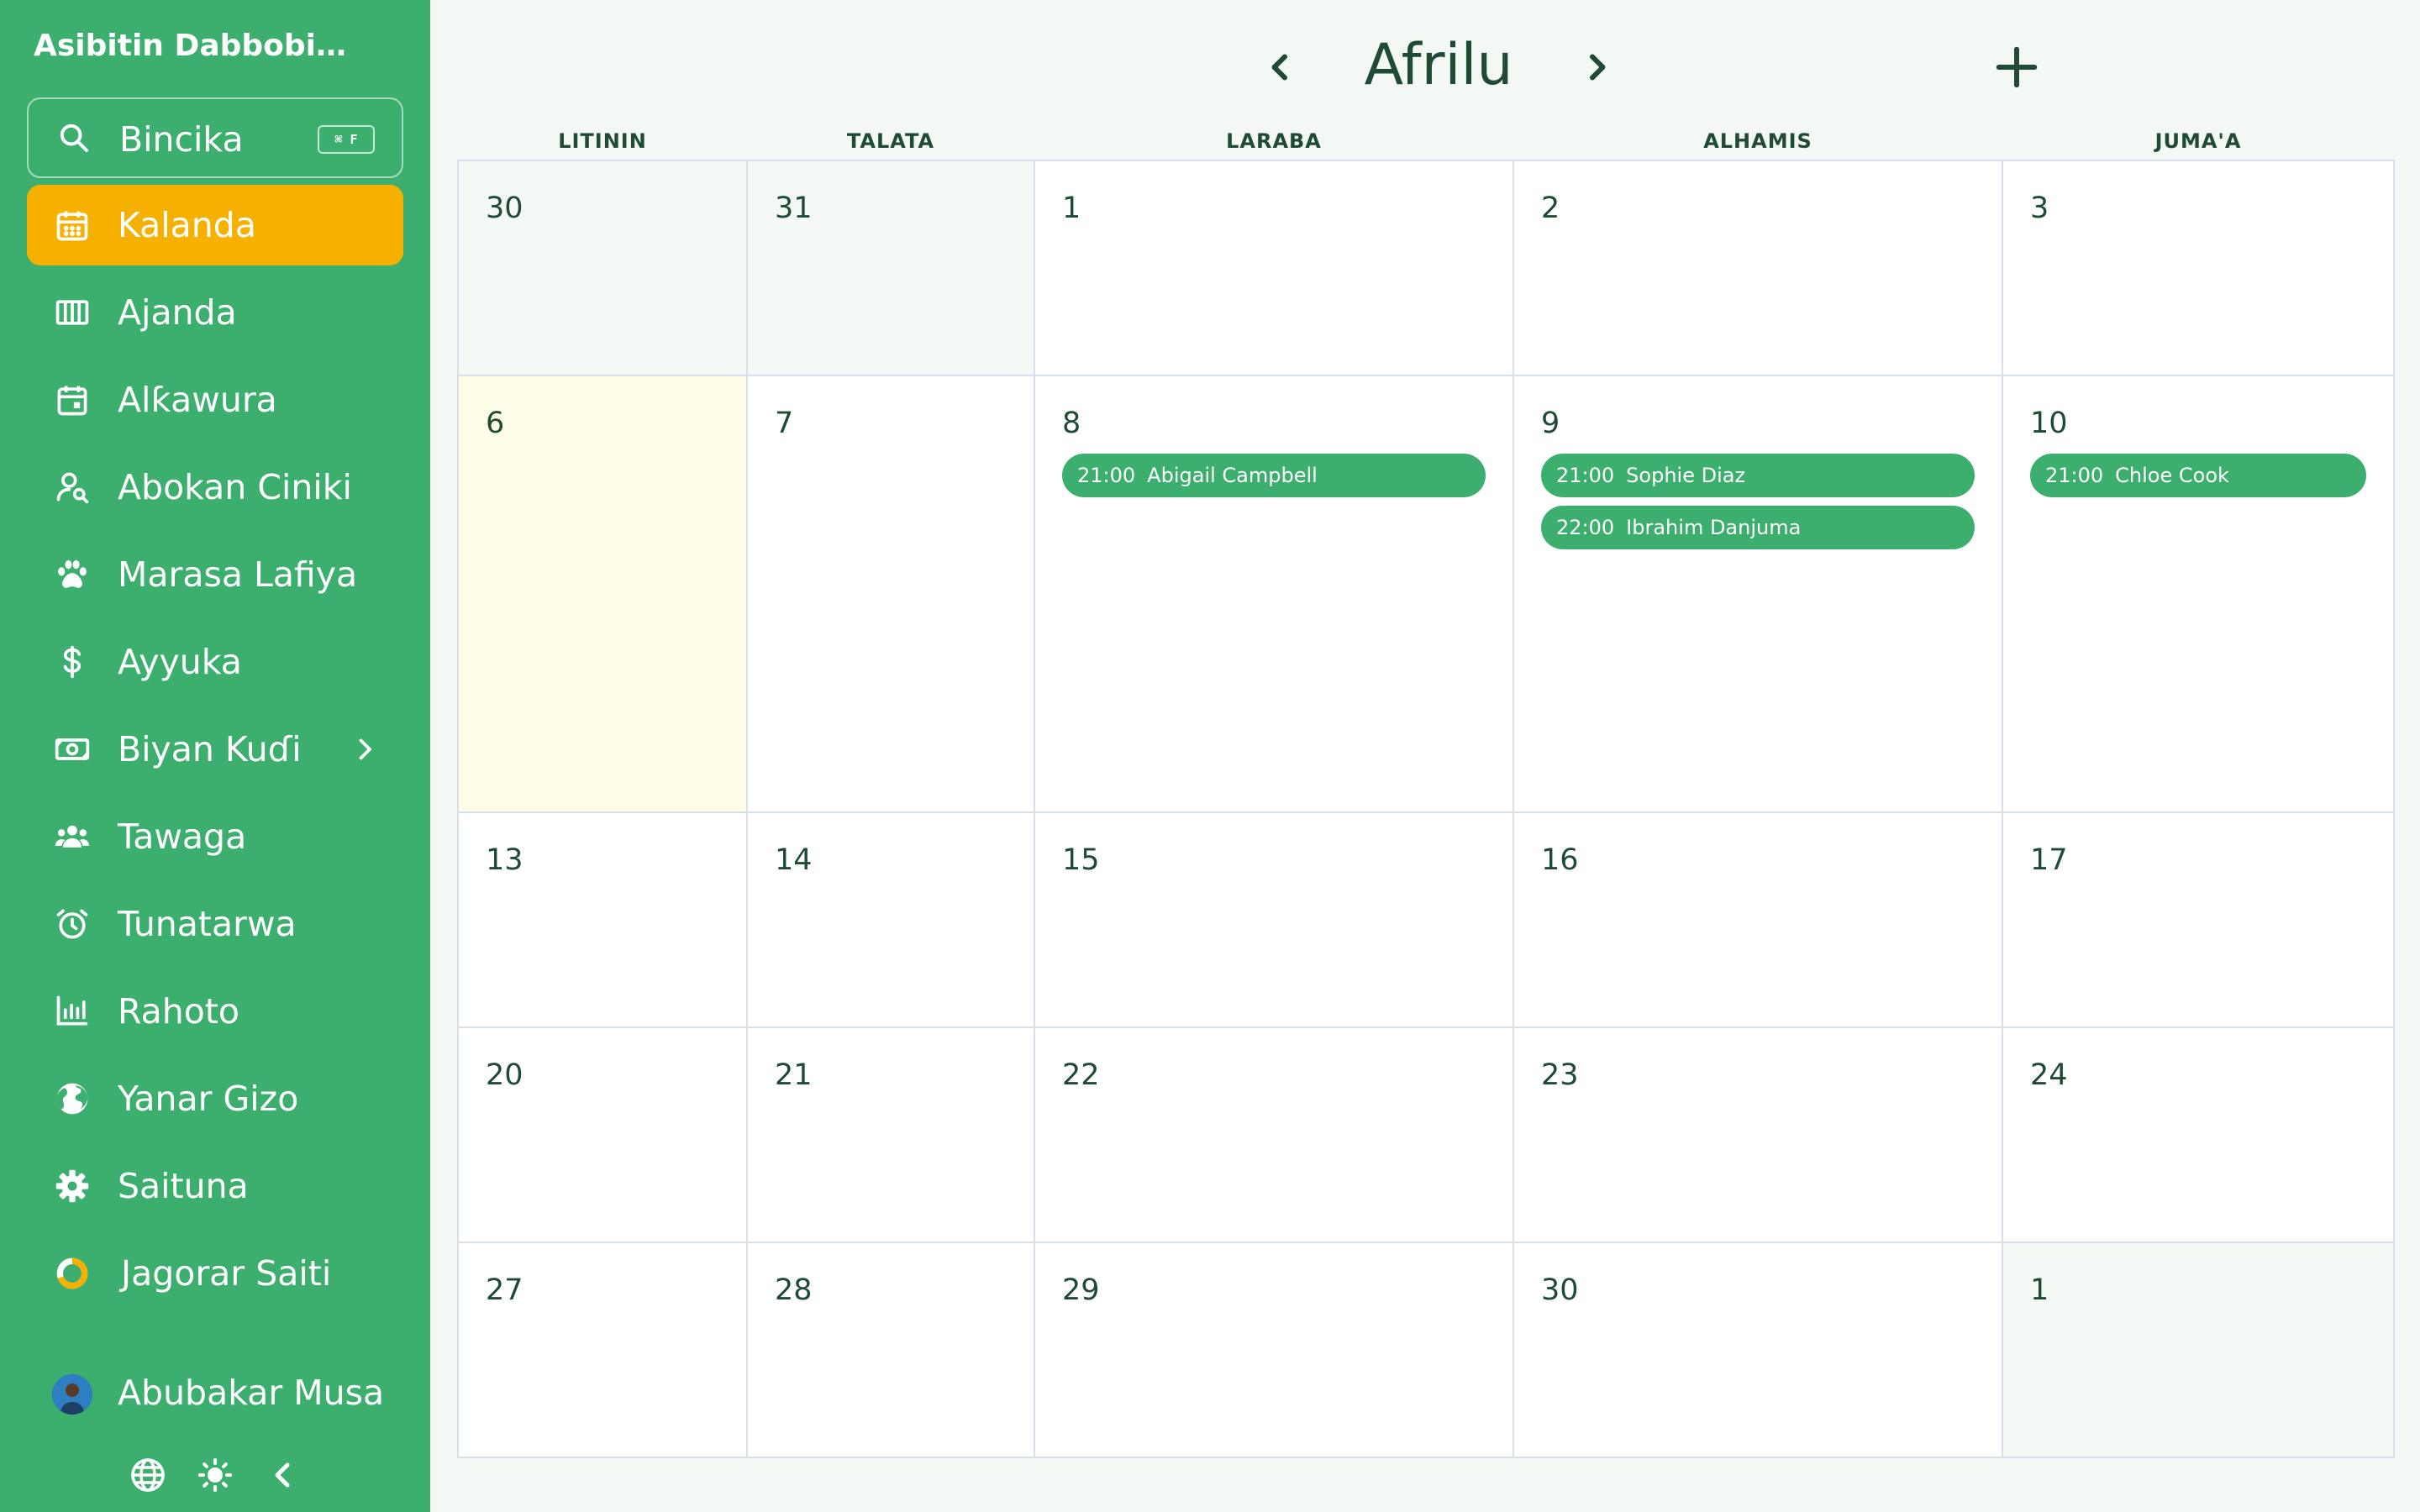 This screenshot has width=2420, height=1512. What do you see at coordinates (602, 141) in the screenshot?
I see `weekday-label: LITININ` at bounding box center [602, 141].